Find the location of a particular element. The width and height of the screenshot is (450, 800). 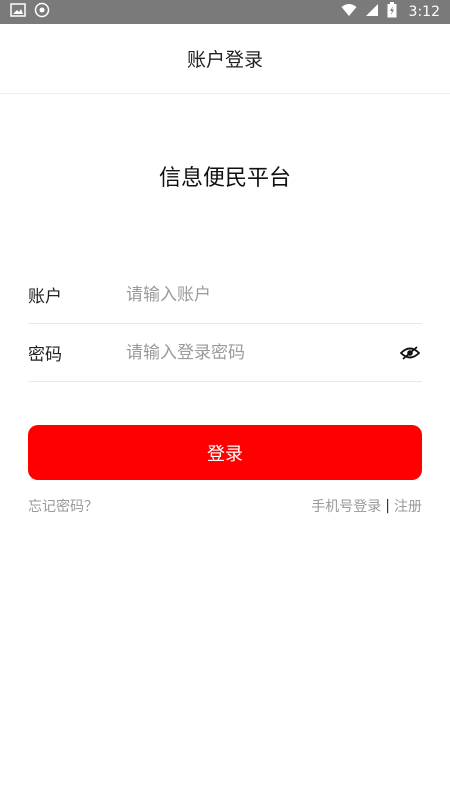

app-badge-icon is located at coordinates (42, 12).